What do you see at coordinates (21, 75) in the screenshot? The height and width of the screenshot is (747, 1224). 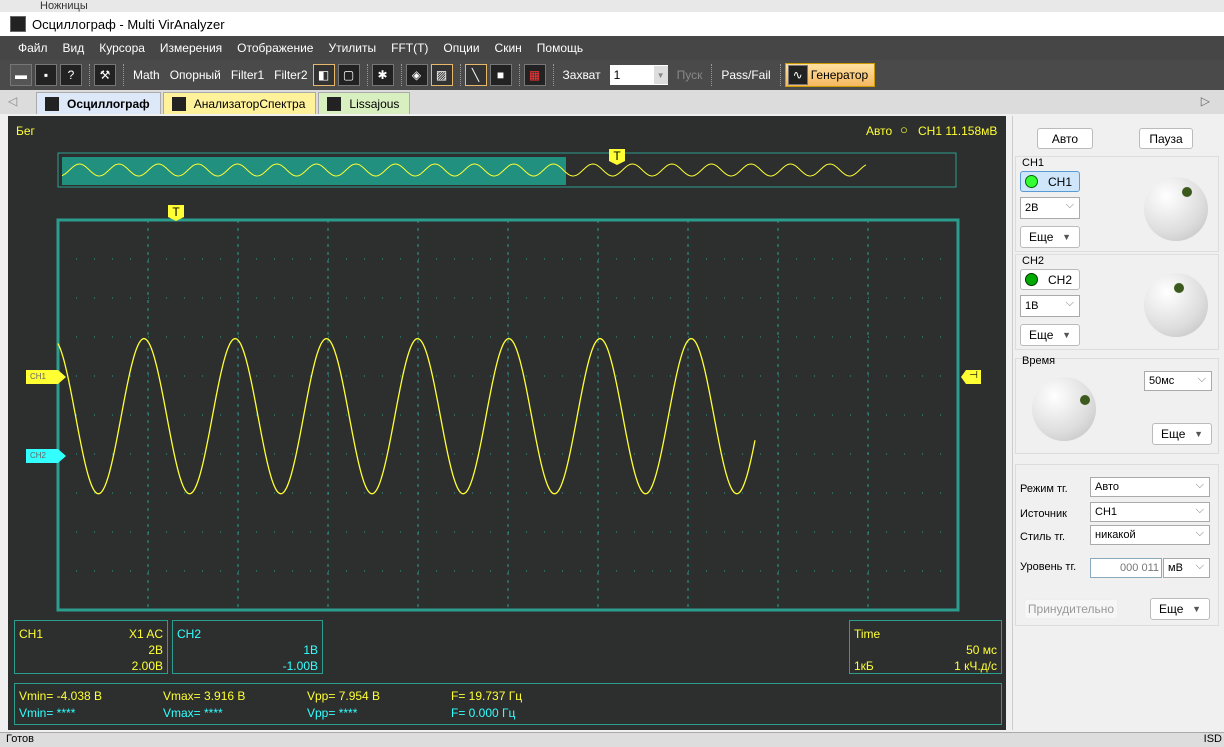 I see `open-icon: ▬` at bounding box center [21, 75].